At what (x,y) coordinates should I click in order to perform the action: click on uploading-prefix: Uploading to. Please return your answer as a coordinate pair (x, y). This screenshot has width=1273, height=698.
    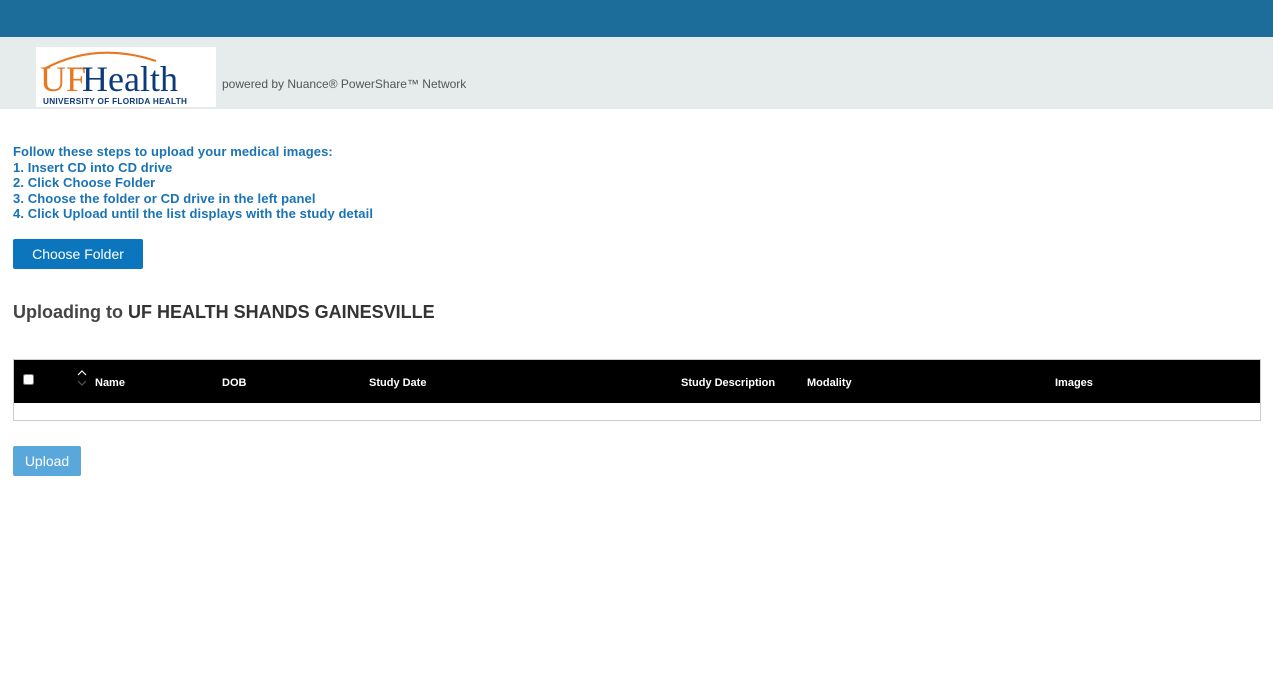
    Looking at the image, I should click on (70, 312).